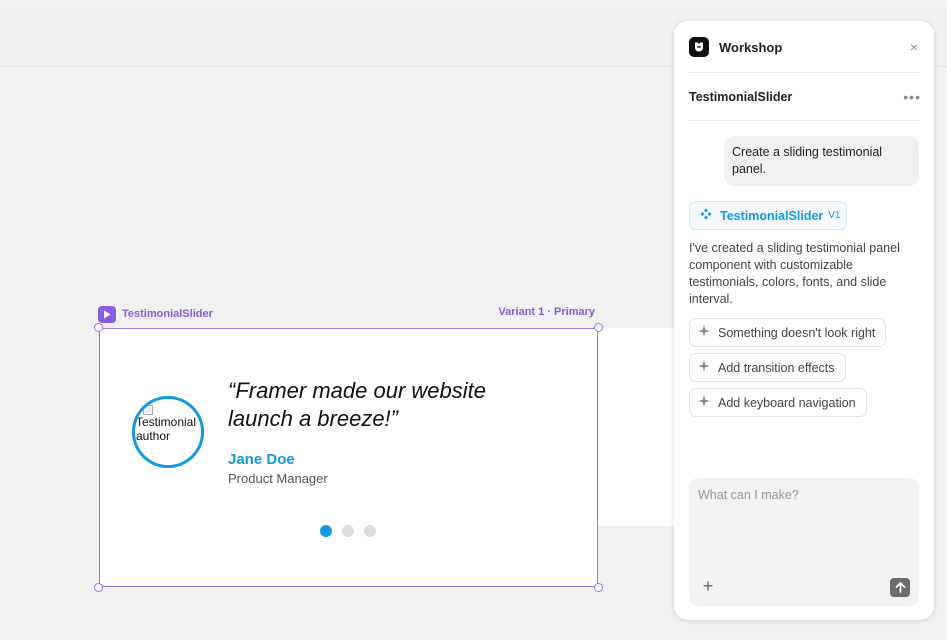  Describe the element at coordinates (821, 161) in the screenshot. I see `user-message: Create a sliding testimonial panel.` at that location.